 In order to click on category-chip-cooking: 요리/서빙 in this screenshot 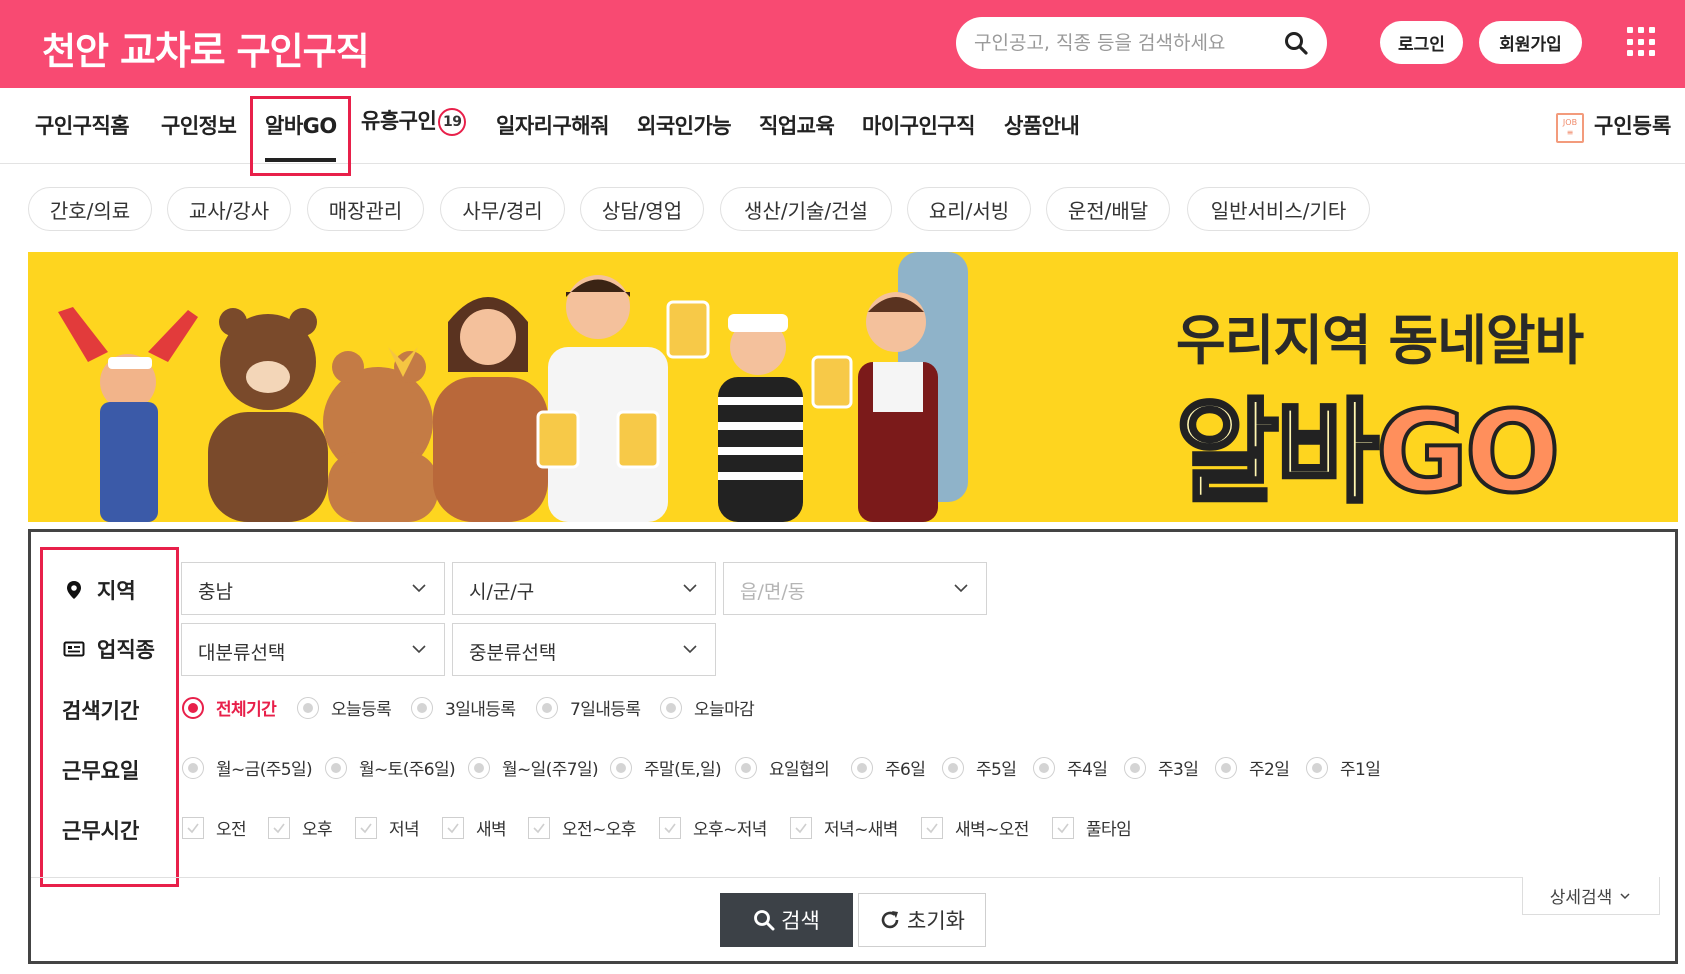, I will do `click(969, 209)`.